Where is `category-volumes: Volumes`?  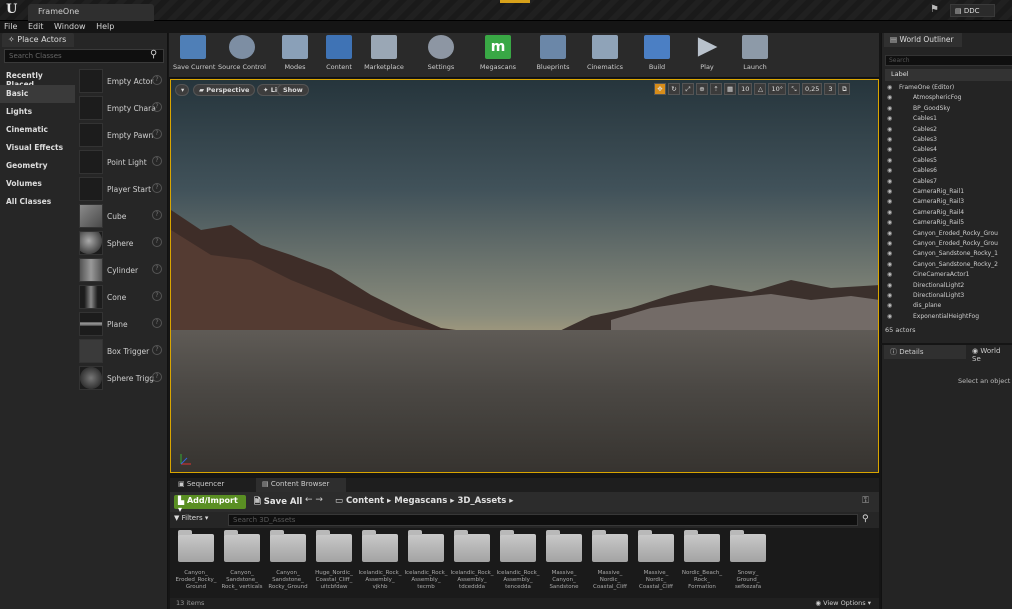
category-volumes: Volumes is located at coordinates (37, 184).